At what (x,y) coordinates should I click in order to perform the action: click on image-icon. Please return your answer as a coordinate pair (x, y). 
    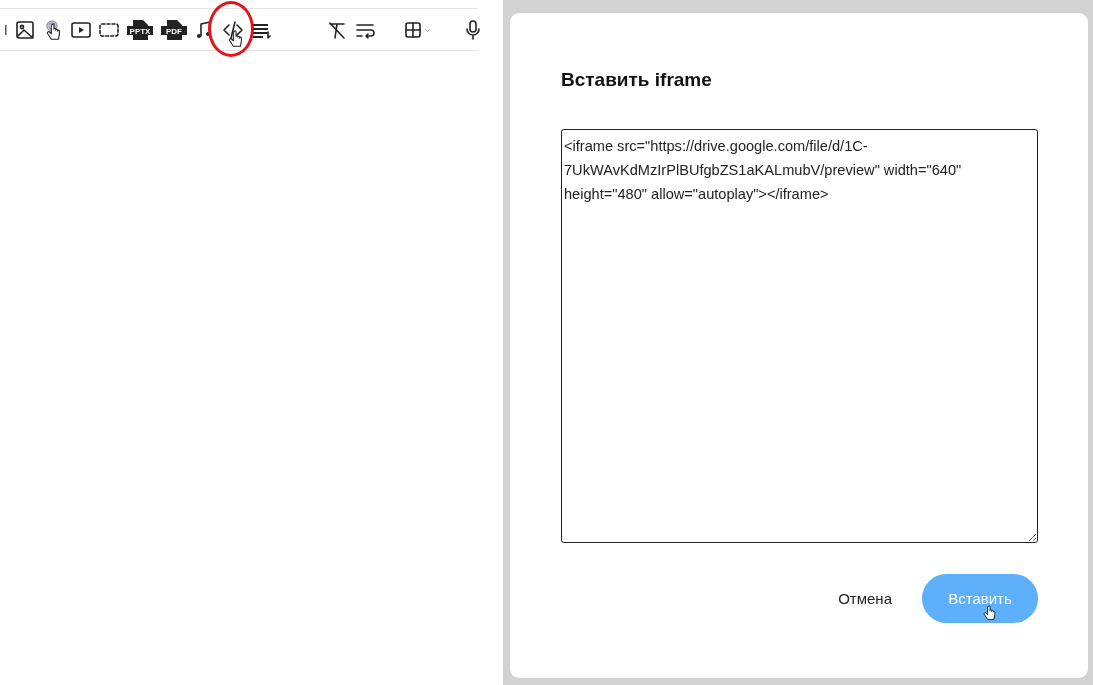
    Looking at the image, I should click on (25, 29).